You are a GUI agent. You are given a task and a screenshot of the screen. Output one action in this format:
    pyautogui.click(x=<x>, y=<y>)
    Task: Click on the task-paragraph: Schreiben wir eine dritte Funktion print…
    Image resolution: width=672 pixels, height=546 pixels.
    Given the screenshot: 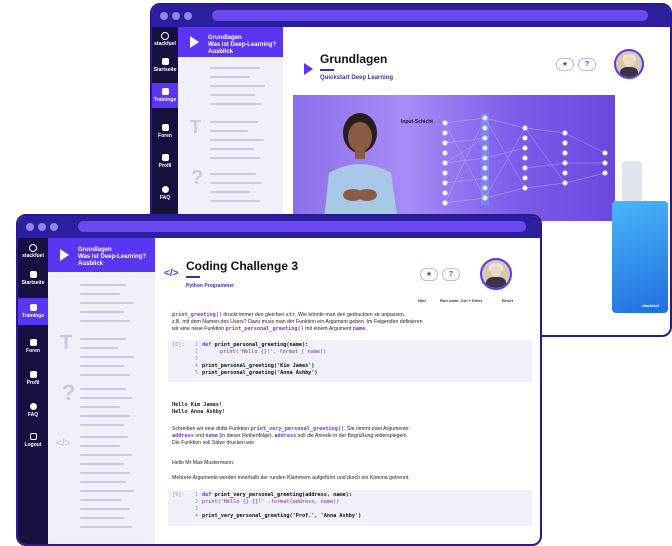 What is the action you would take?
    pyautogui.click(x=291, y=436)
    